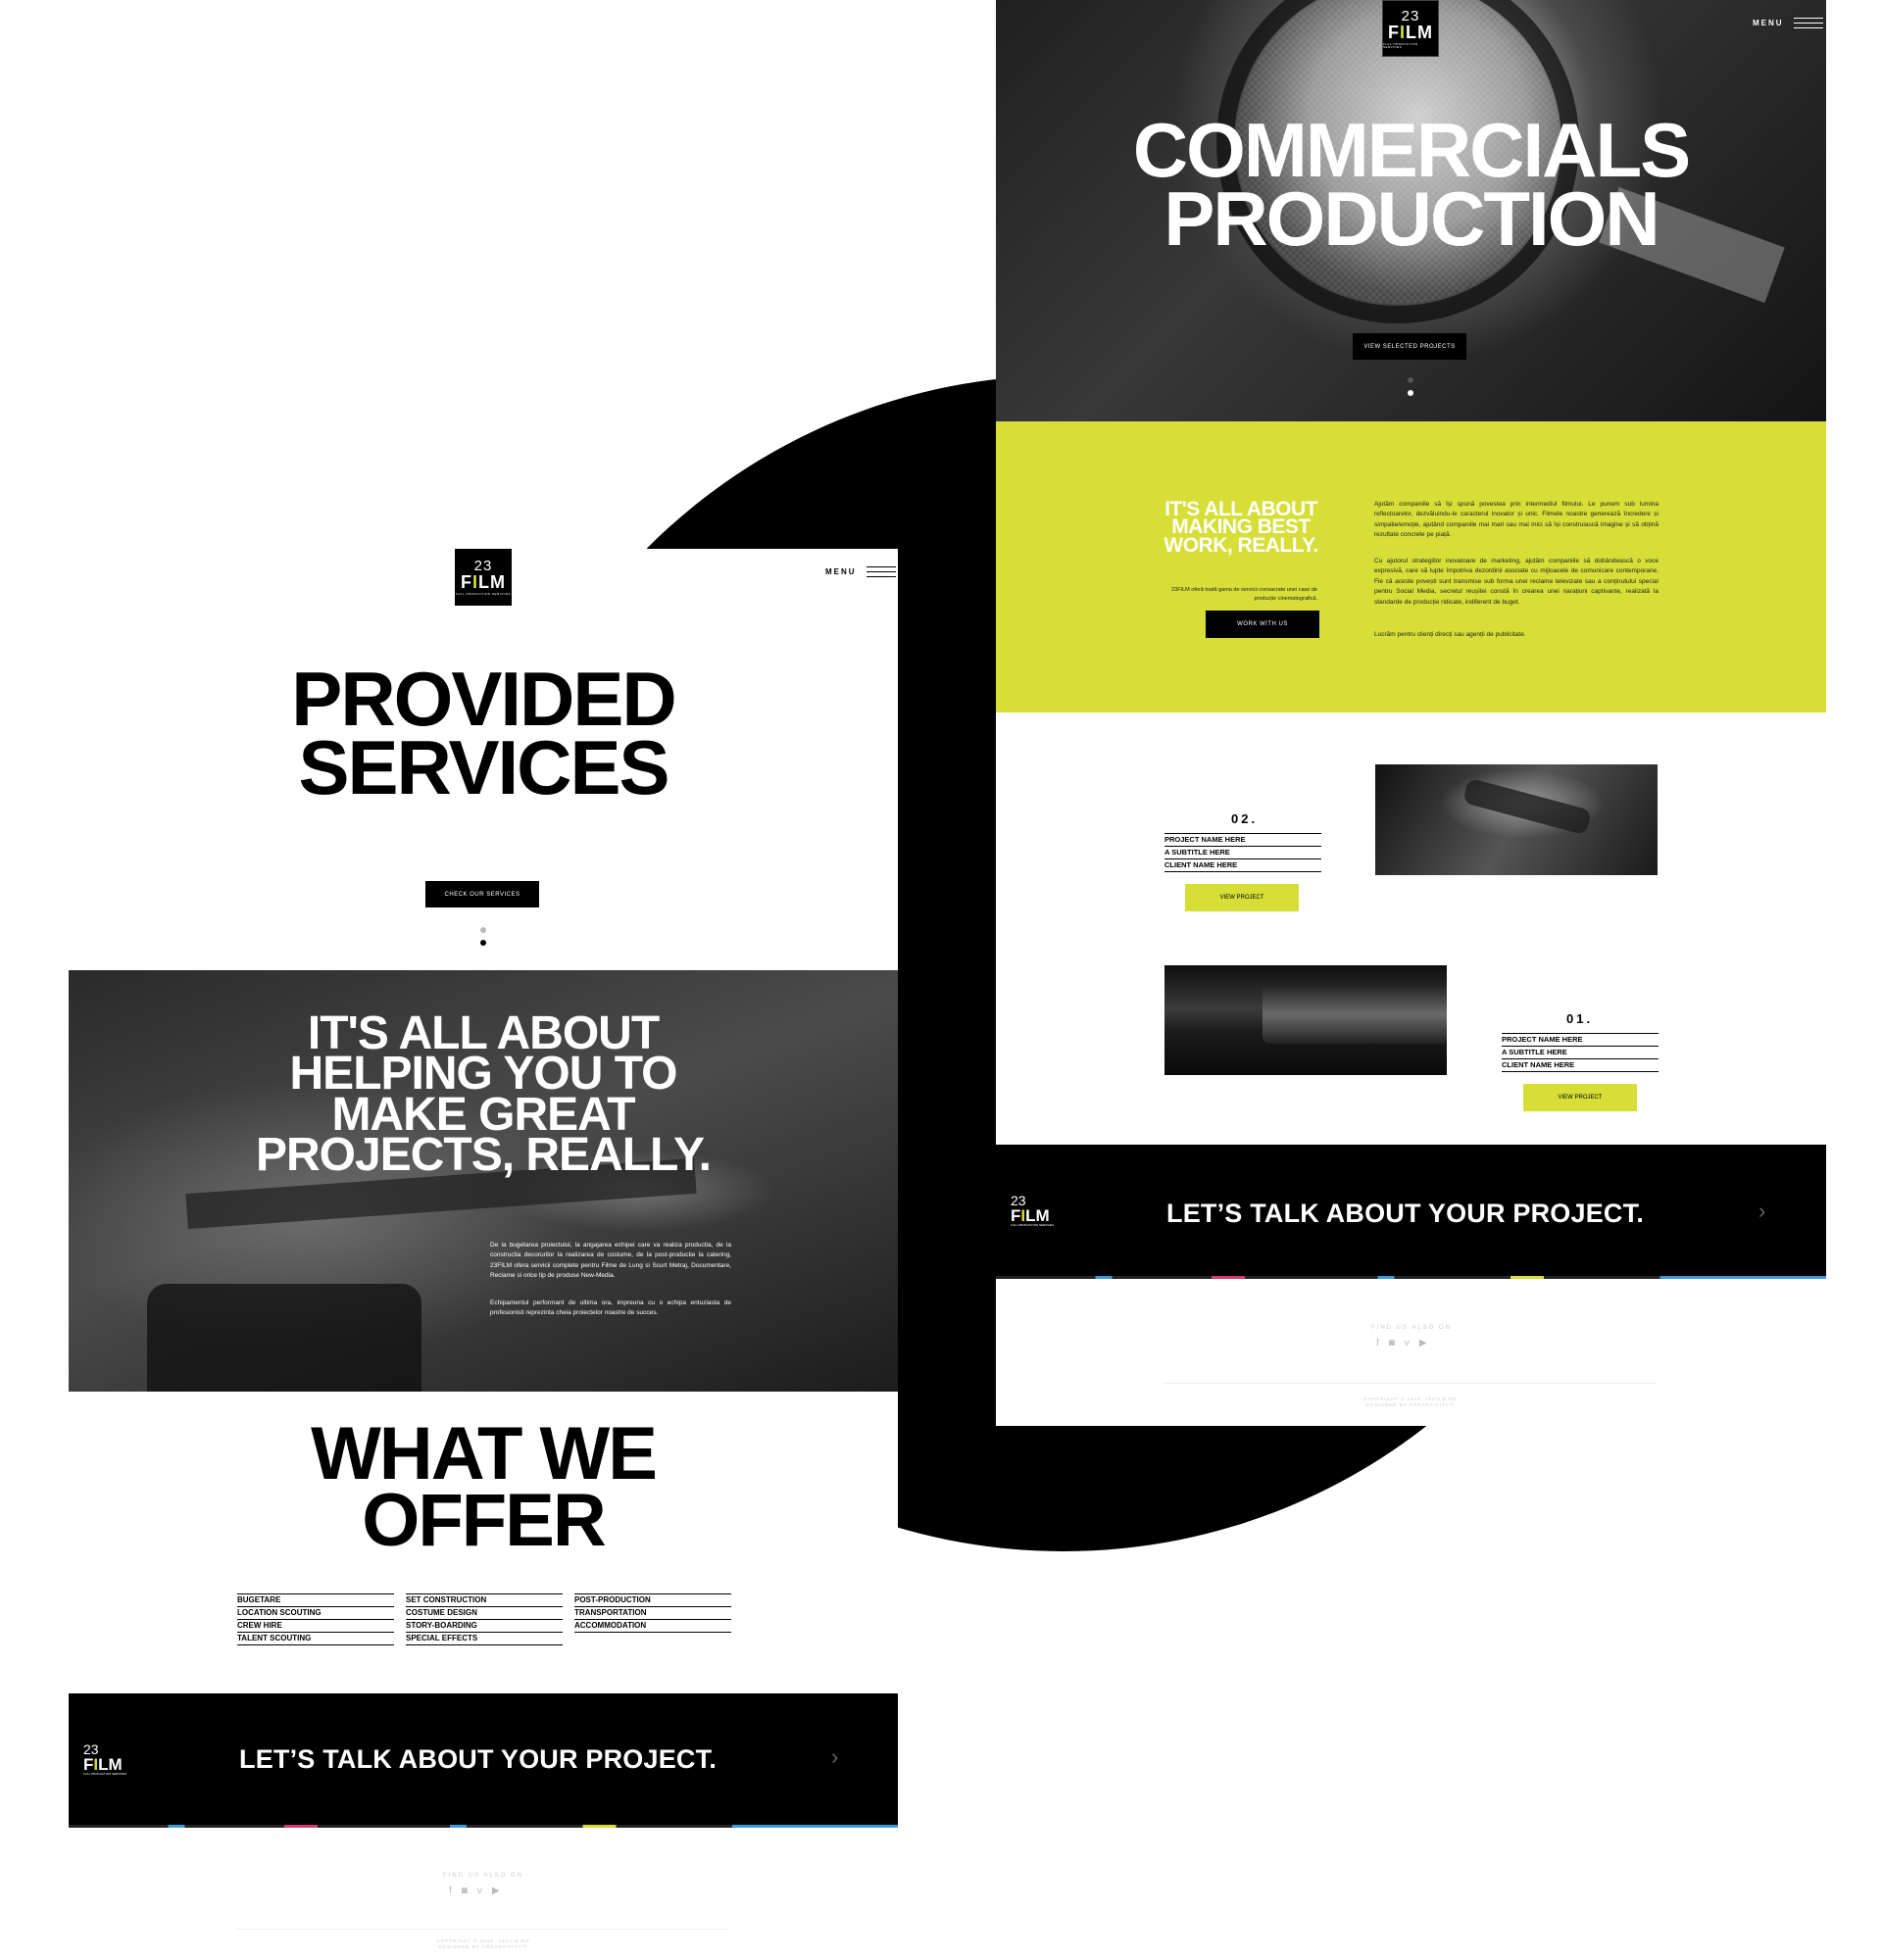 This screenshot has height=1960, width=1882. Describe the element at coordinates (482, 894) in the screenshot. I see `check-services-button: CHECK OUR SERVICES` at that location.